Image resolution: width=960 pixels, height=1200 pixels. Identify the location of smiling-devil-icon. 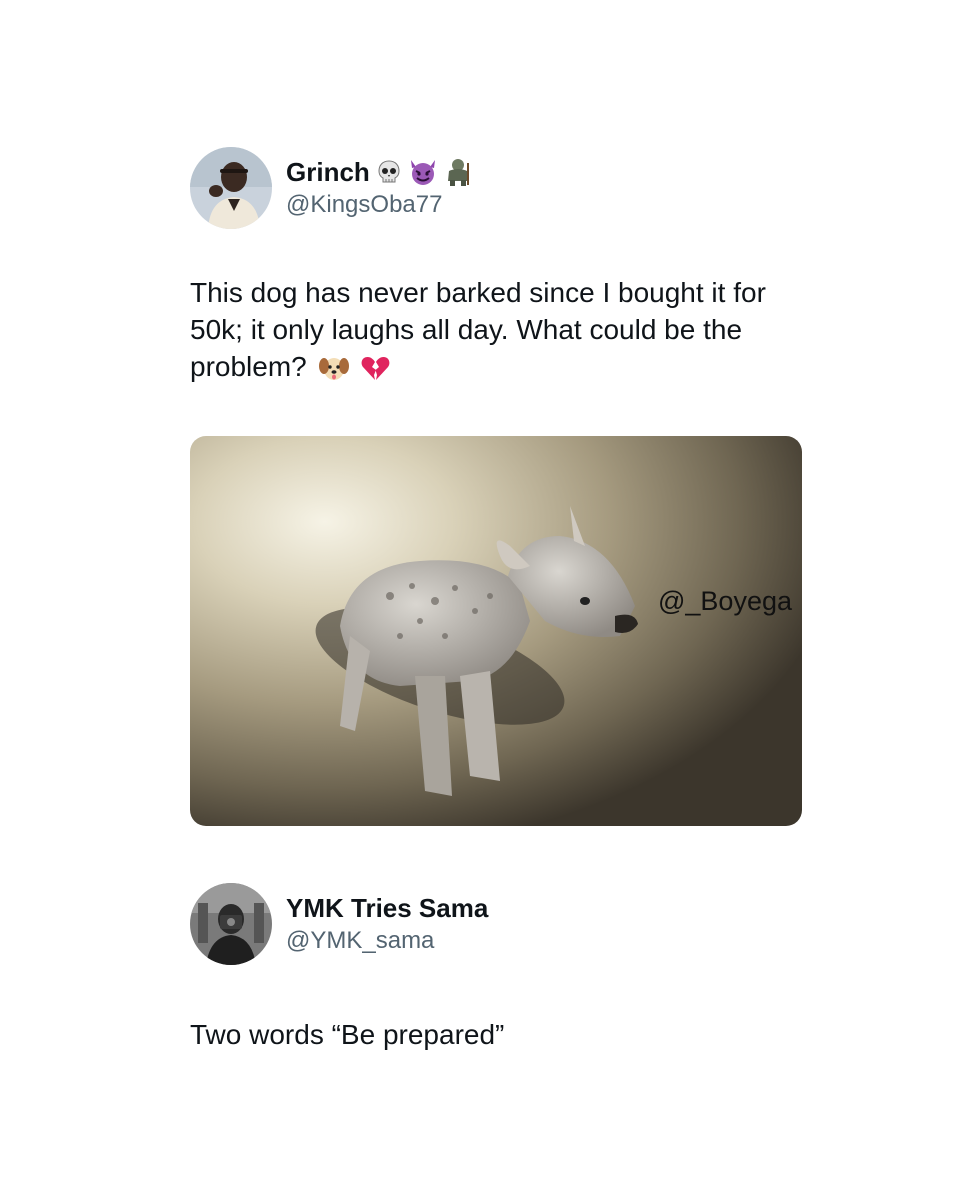
(423, 172).